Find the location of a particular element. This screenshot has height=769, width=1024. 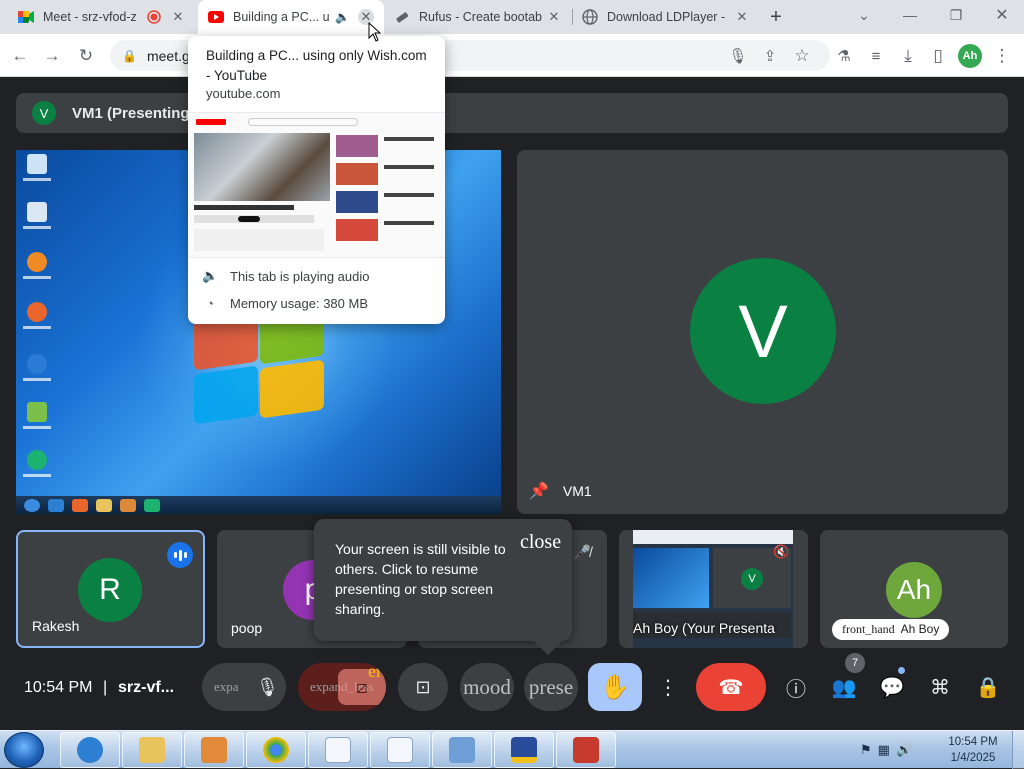

taskbar-explorer-icon is located at coordinates (152, 750).